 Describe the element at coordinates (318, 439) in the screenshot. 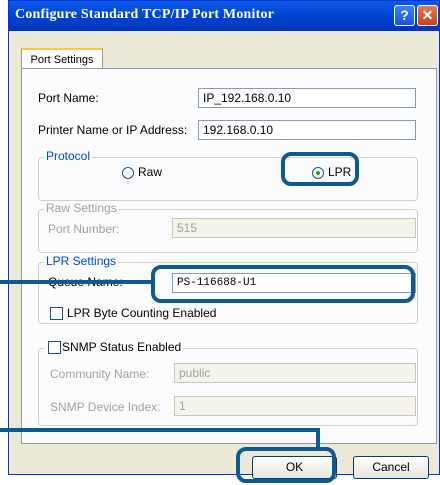

I see `ok-pointer-line-v` at that location.